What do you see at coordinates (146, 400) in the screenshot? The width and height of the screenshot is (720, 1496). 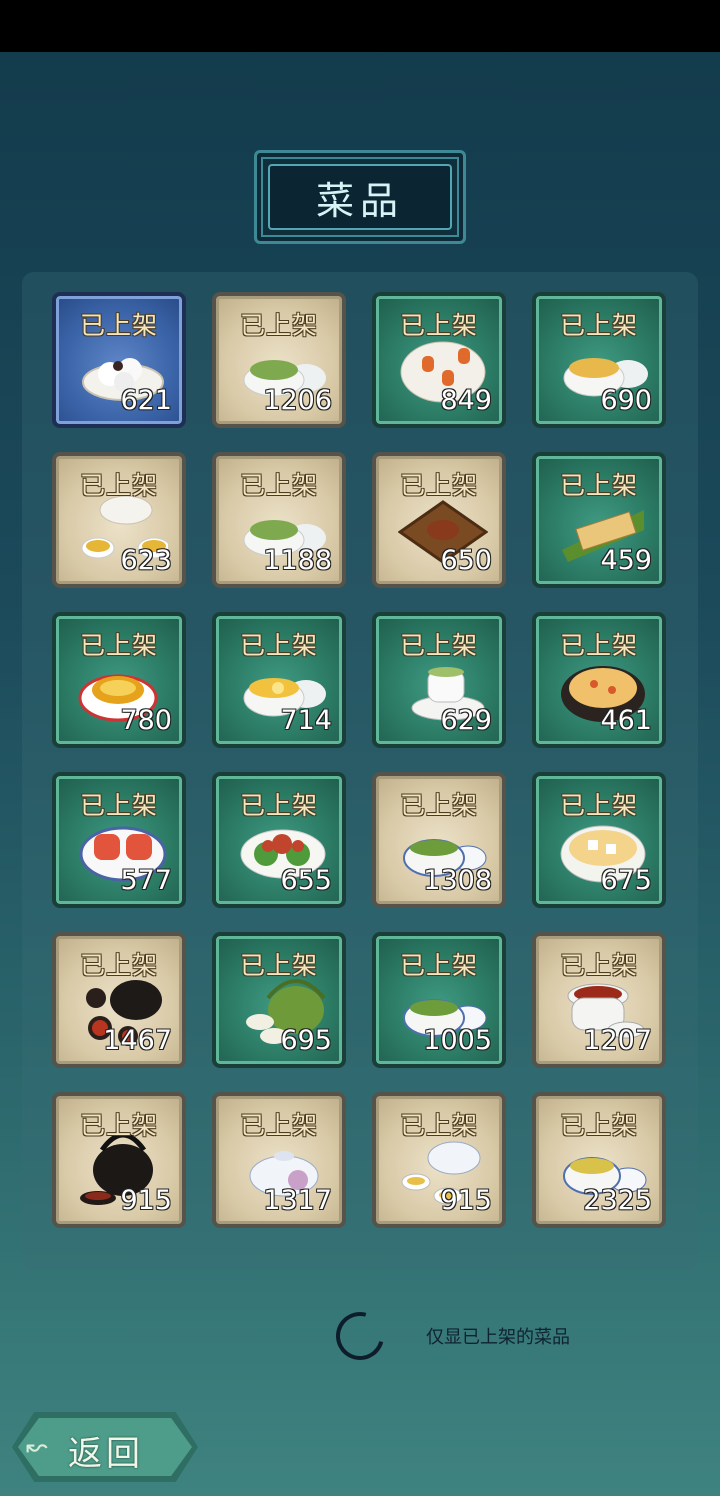 I see `dish-count: 621` at bounding box center [146, 400].